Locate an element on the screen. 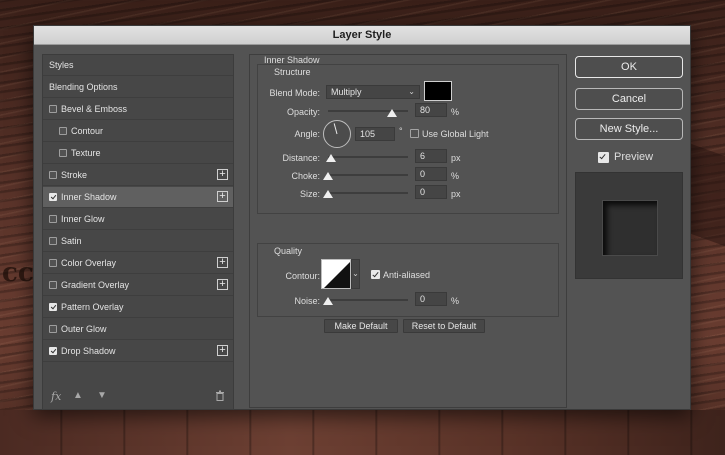 This screenshot has height=455, width=725. styles-list-item: Inner Shadow + is located at coordinates (138, 197).